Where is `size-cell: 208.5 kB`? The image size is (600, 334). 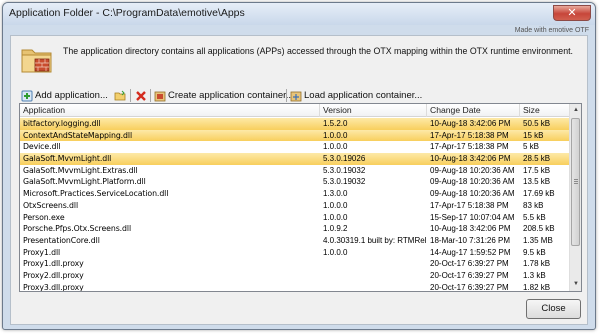
size-cell: 208.5 kB is located at coordinates (539, 229).